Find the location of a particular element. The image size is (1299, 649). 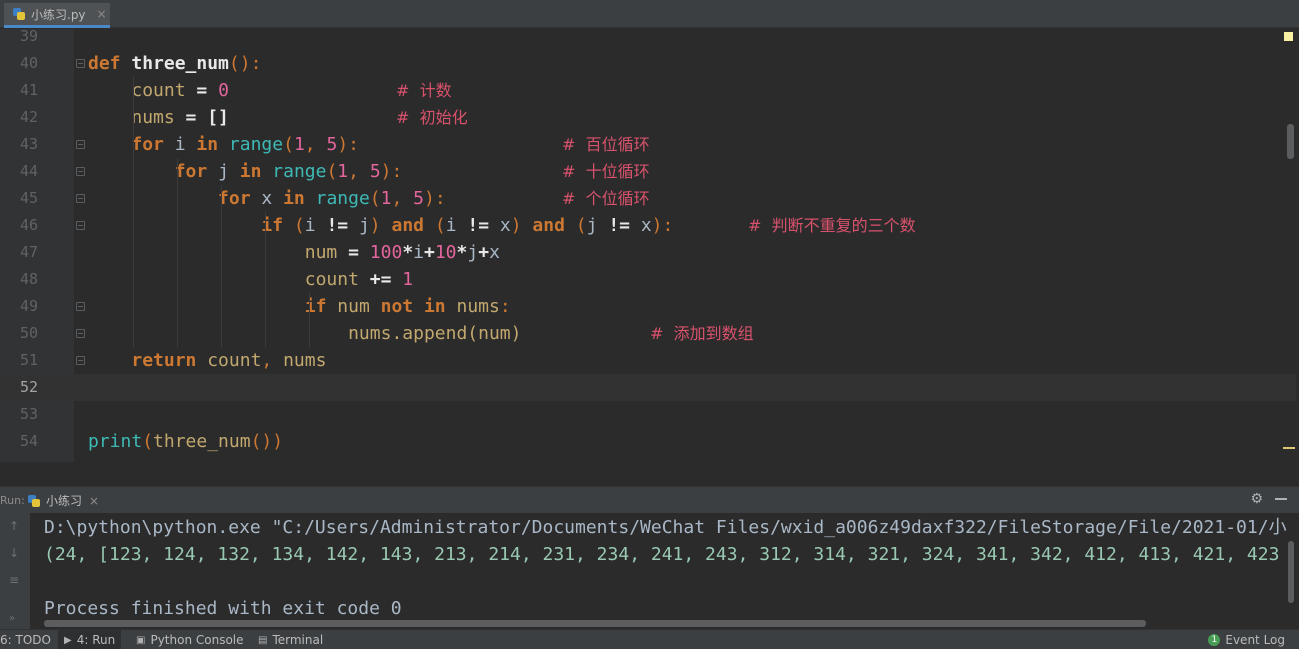

code-line: 51 return count, nums is located at coordinates (648, 360).